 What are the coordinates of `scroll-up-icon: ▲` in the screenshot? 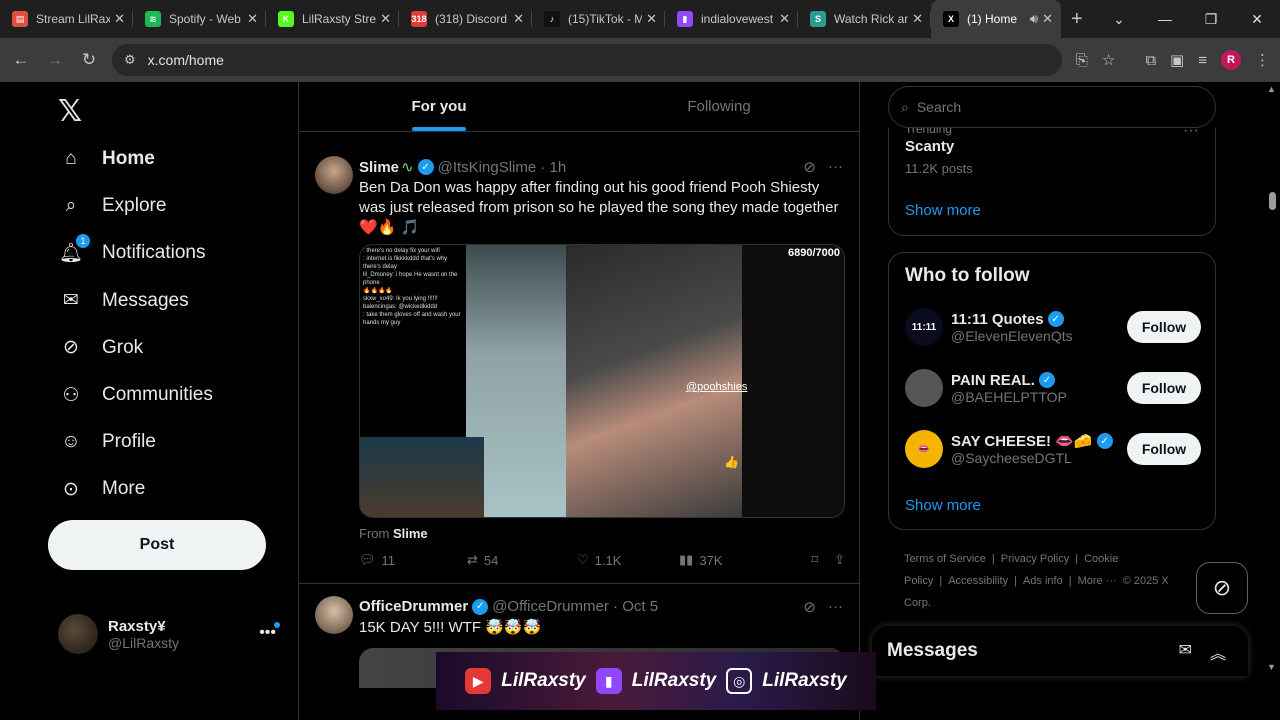 It's located at (1271, 89).